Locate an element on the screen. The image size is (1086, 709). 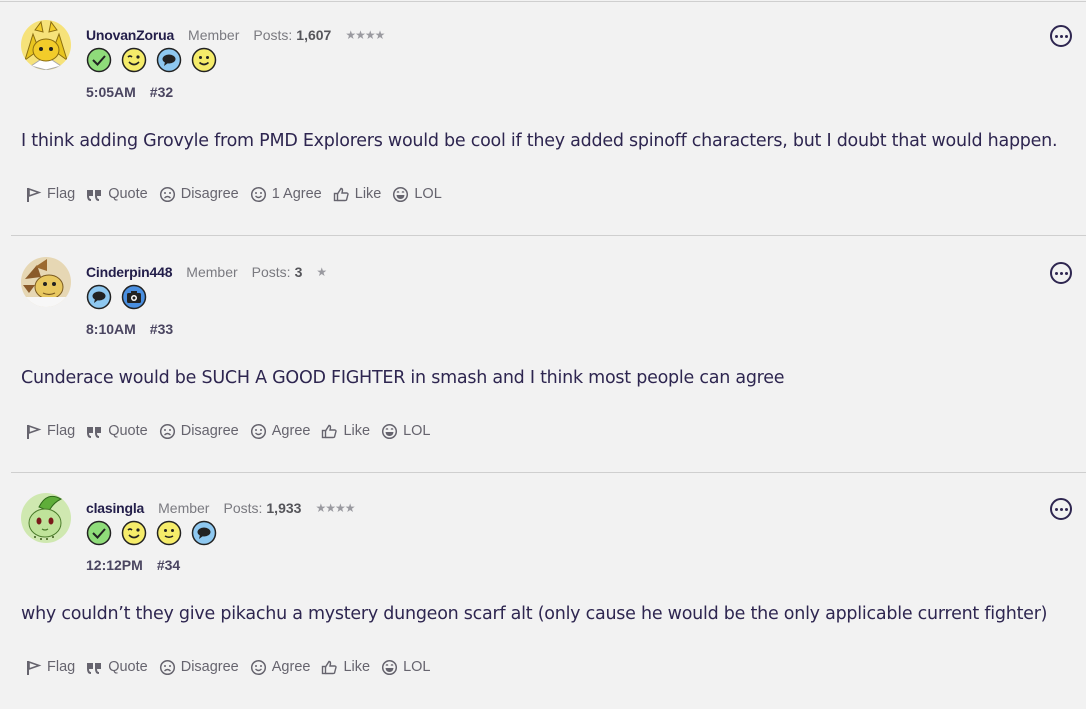
post-meta: Cinderpin448 Member Posts: 3 ★ is located at coordinates (206, 272).